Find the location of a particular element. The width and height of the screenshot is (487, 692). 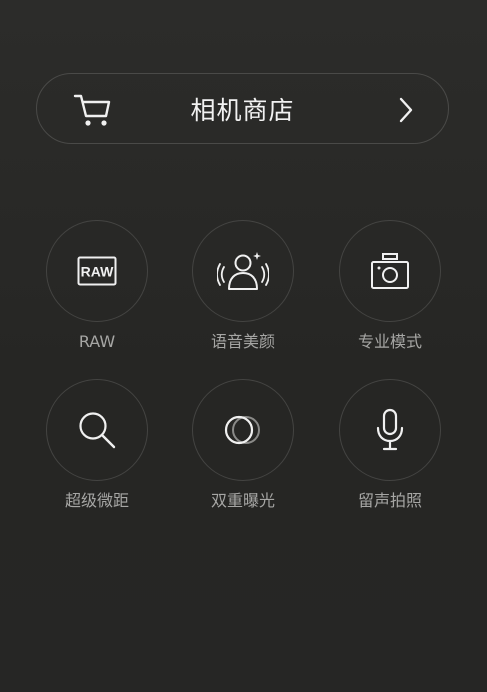

feature-label-double-exposure: 双重曝光 is located at coordinates (242, 500).